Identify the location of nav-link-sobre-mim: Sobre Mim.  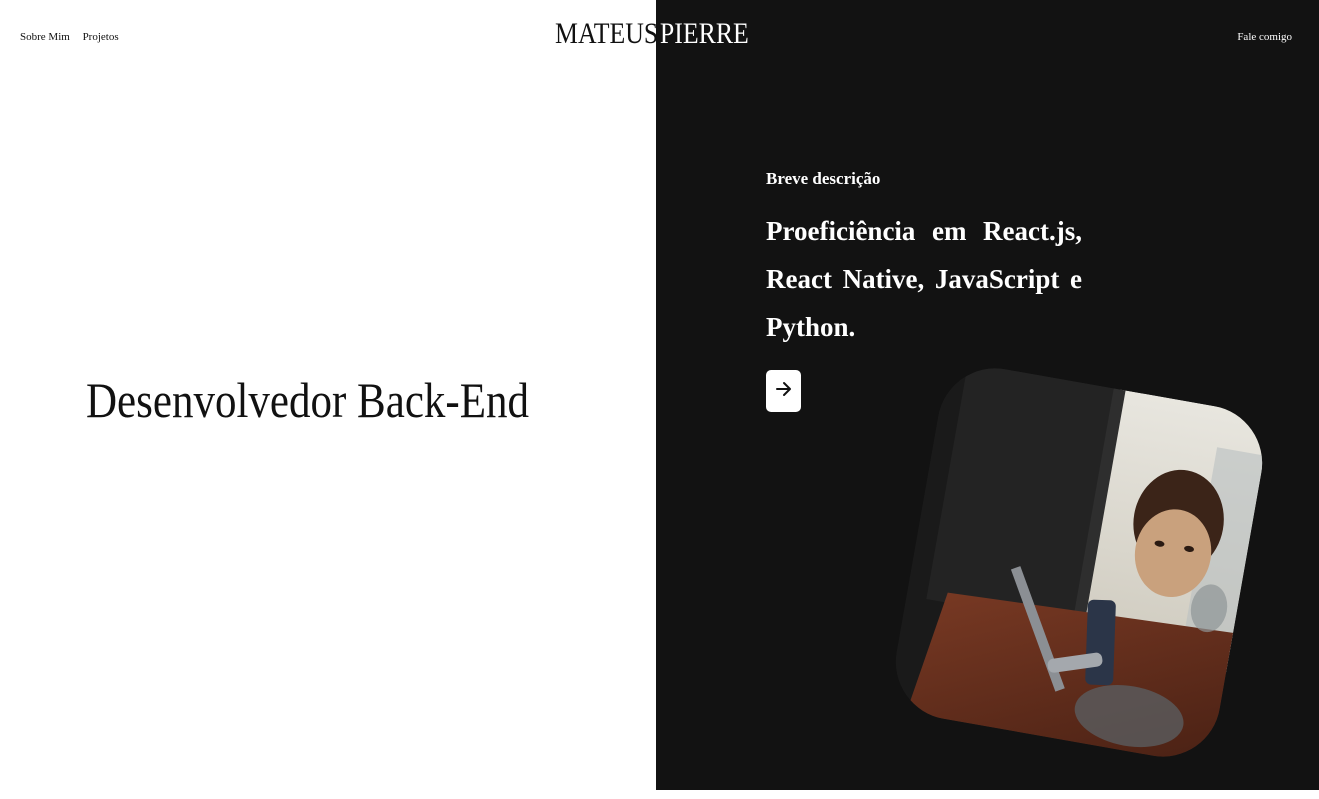
(45, 37).